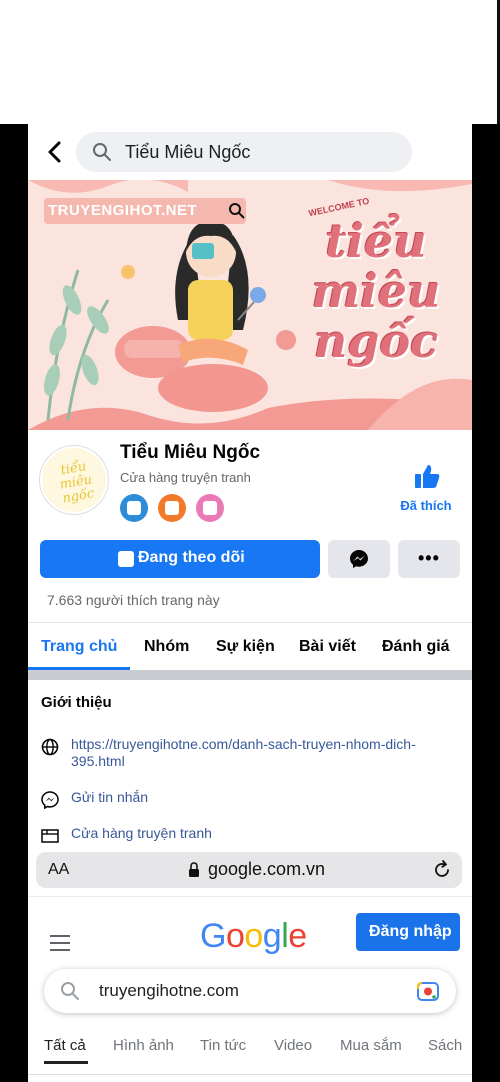 This screenshot has width=500, height=1082. I want to click on intro-title: Giới thiệu, so click(76, 702).